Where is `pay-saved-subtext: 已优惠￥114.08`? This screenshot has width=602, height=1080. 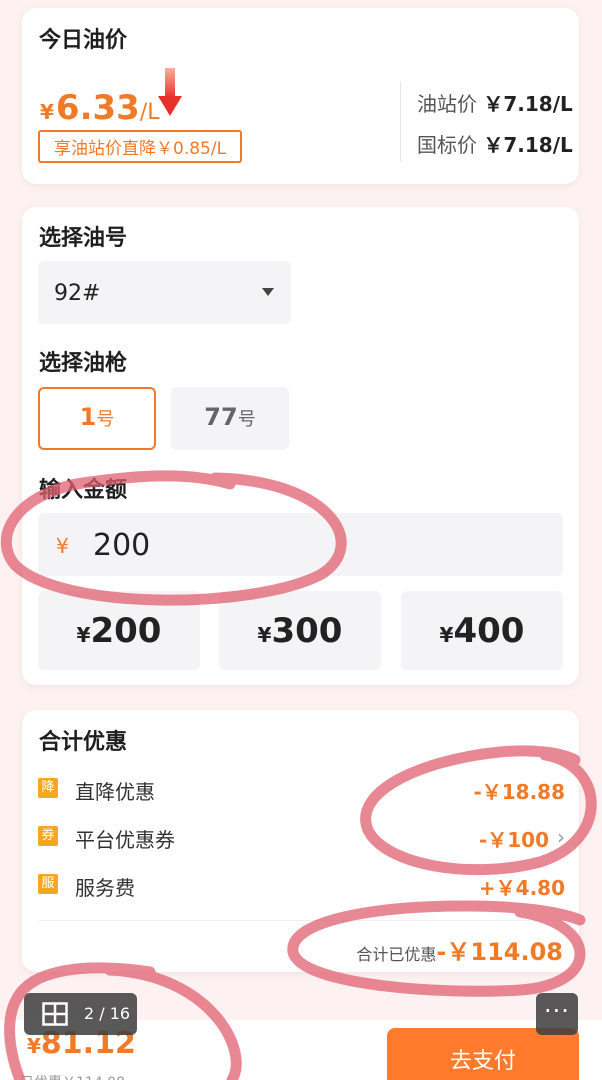
pay-saved-subtext: 已优惠￥114.08 is located at coordinates (72, 1076).